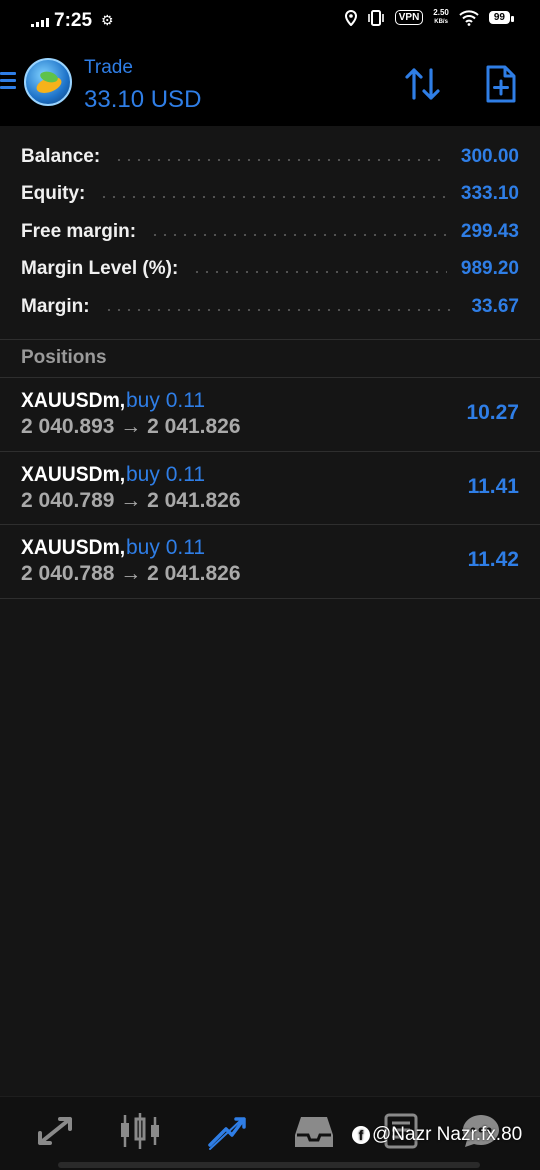 This screenshot has height=1170, width=540. I want to click on battery-indicator: 99, so click(501, 17).